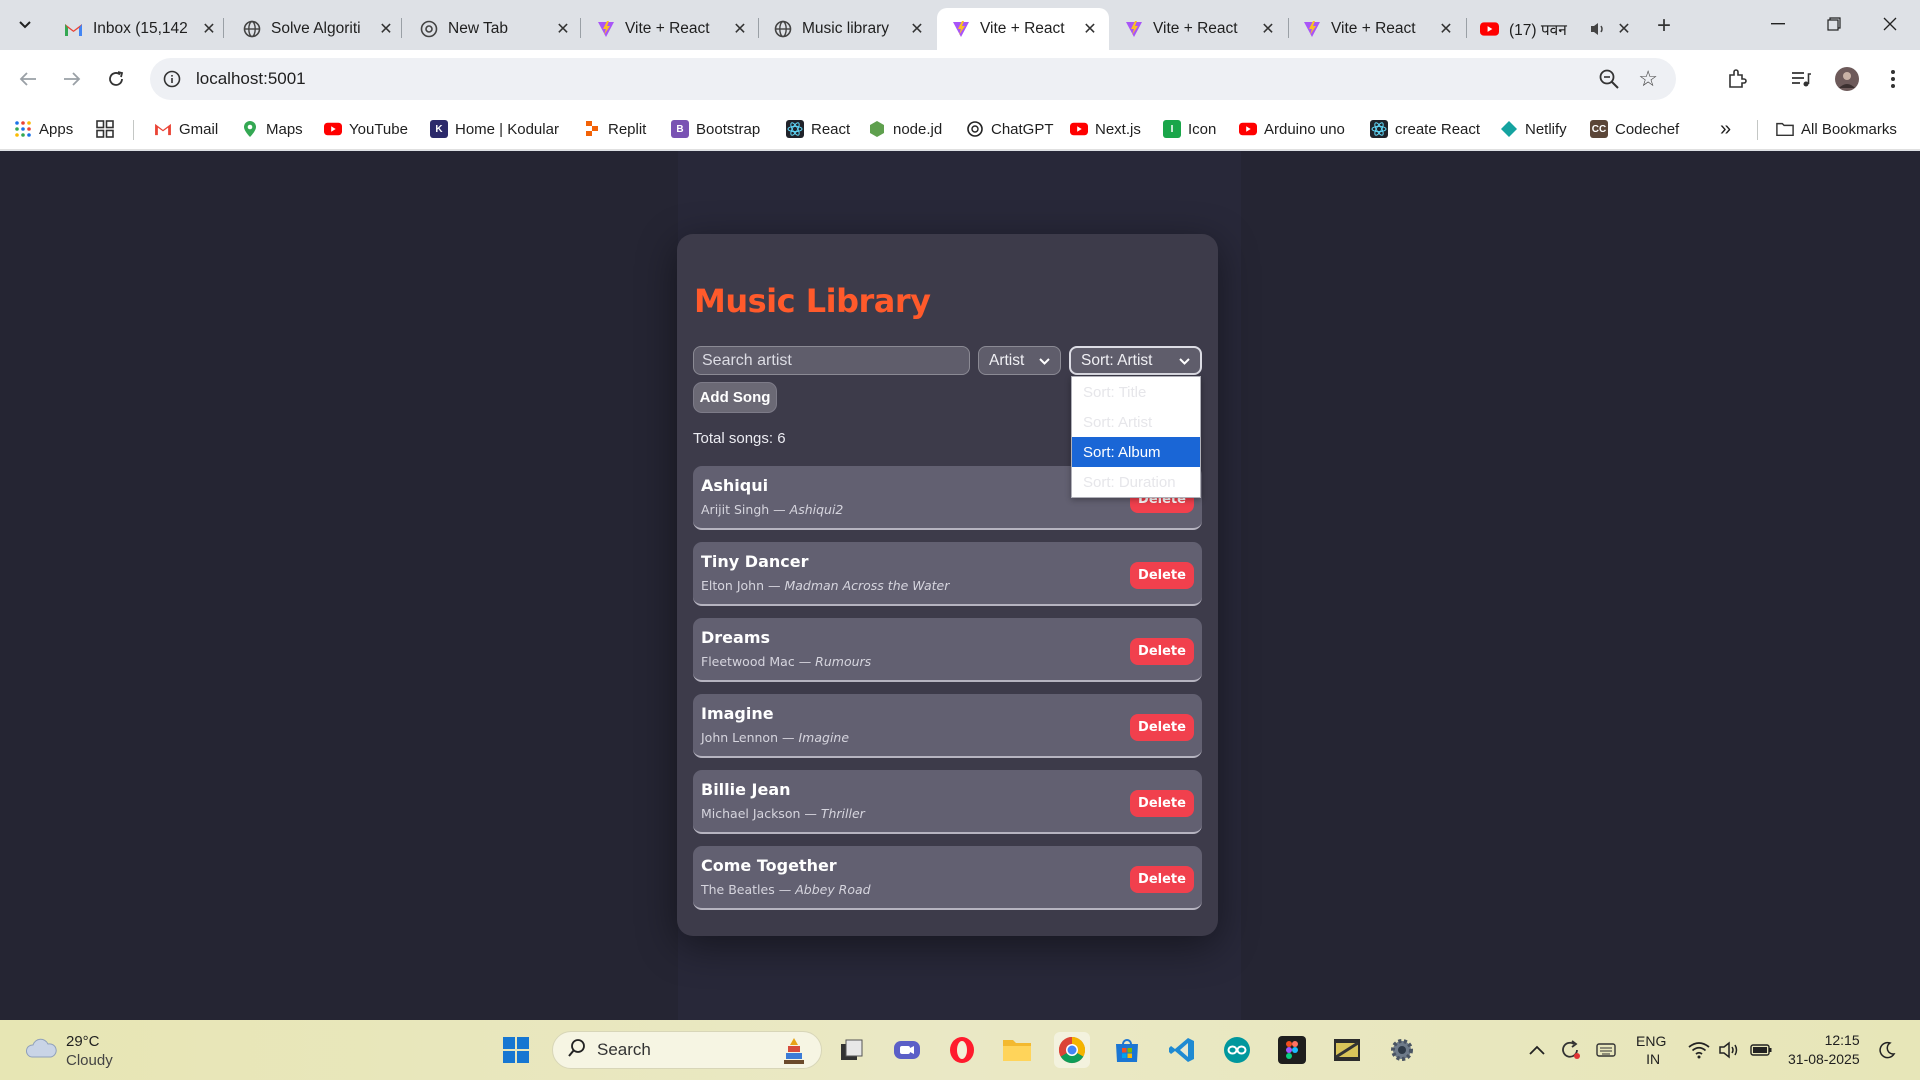 The height and width of the screenshot is (1080, 1920). What do you see at coordinates (1010, 129) in the screenshot?
I see `bookmark-chatgpt: ChatGPT` at bounding box center [1010, 129].